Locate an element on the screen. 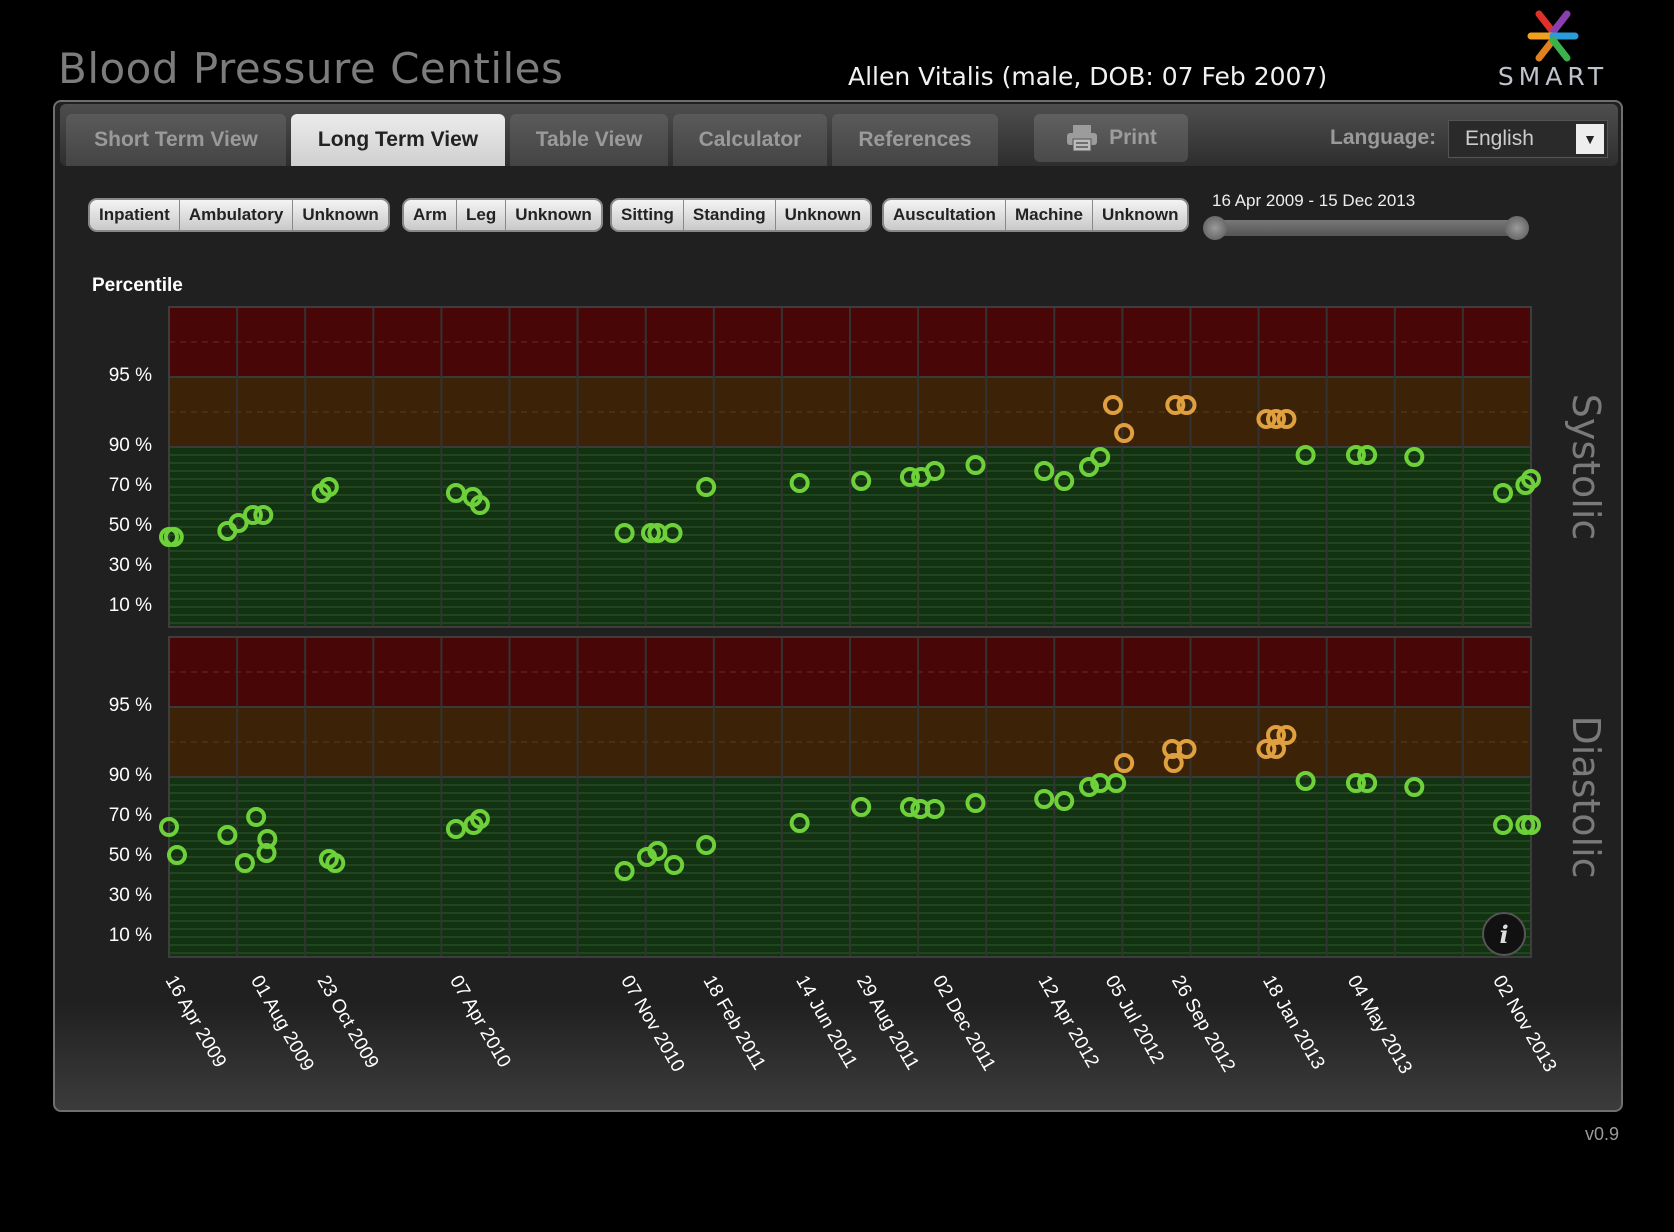 Image resolution: width=1674 pixels, height=1232 pixels. x-tick-label: 18 Feb 2011 is located at coordinates (734, 1023).